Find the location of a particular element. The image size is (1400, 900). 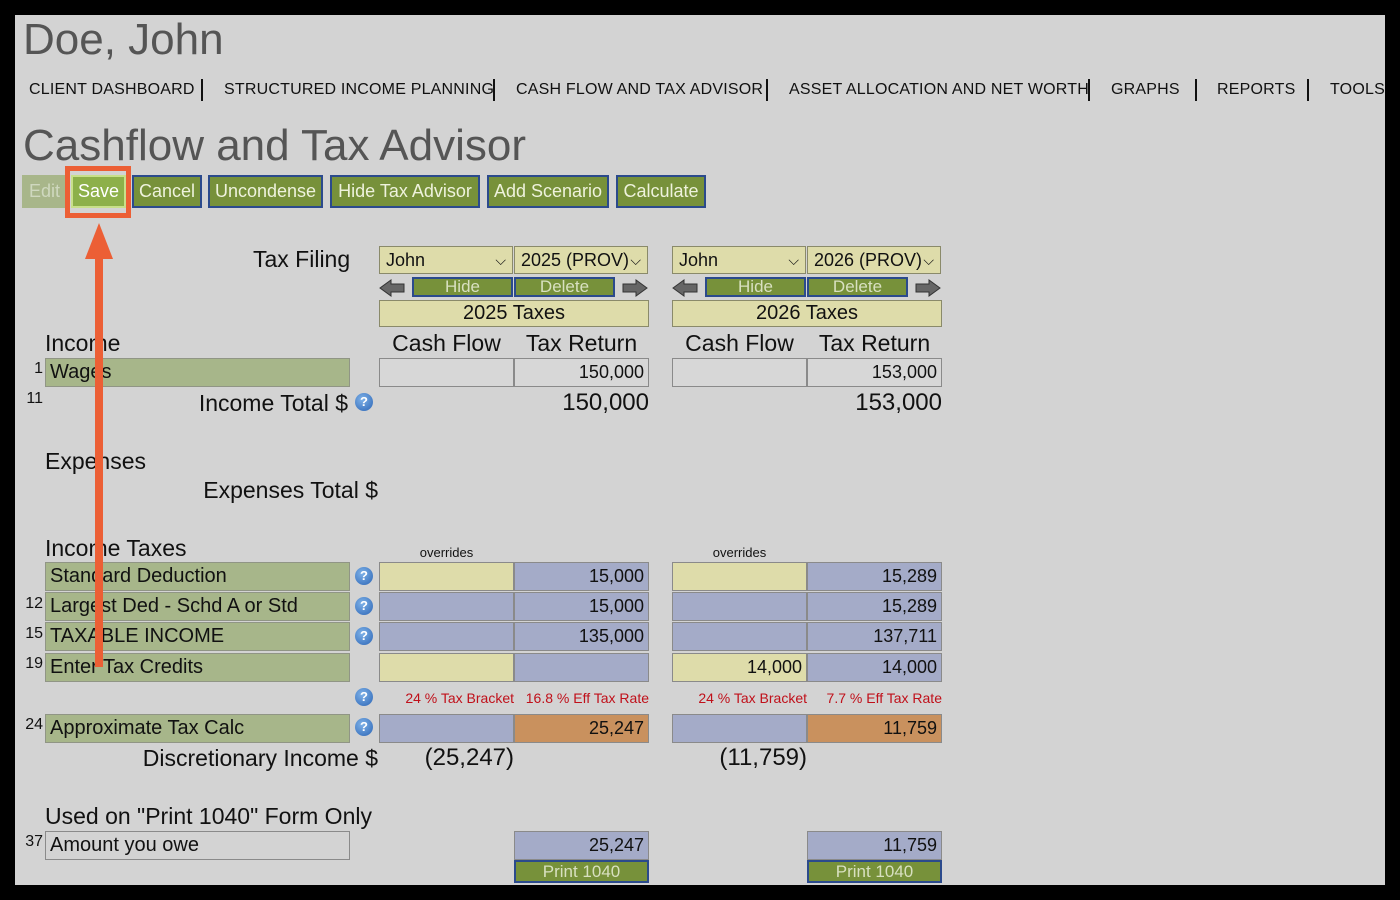

scenario1-credits is located at coordinates (581, 667).